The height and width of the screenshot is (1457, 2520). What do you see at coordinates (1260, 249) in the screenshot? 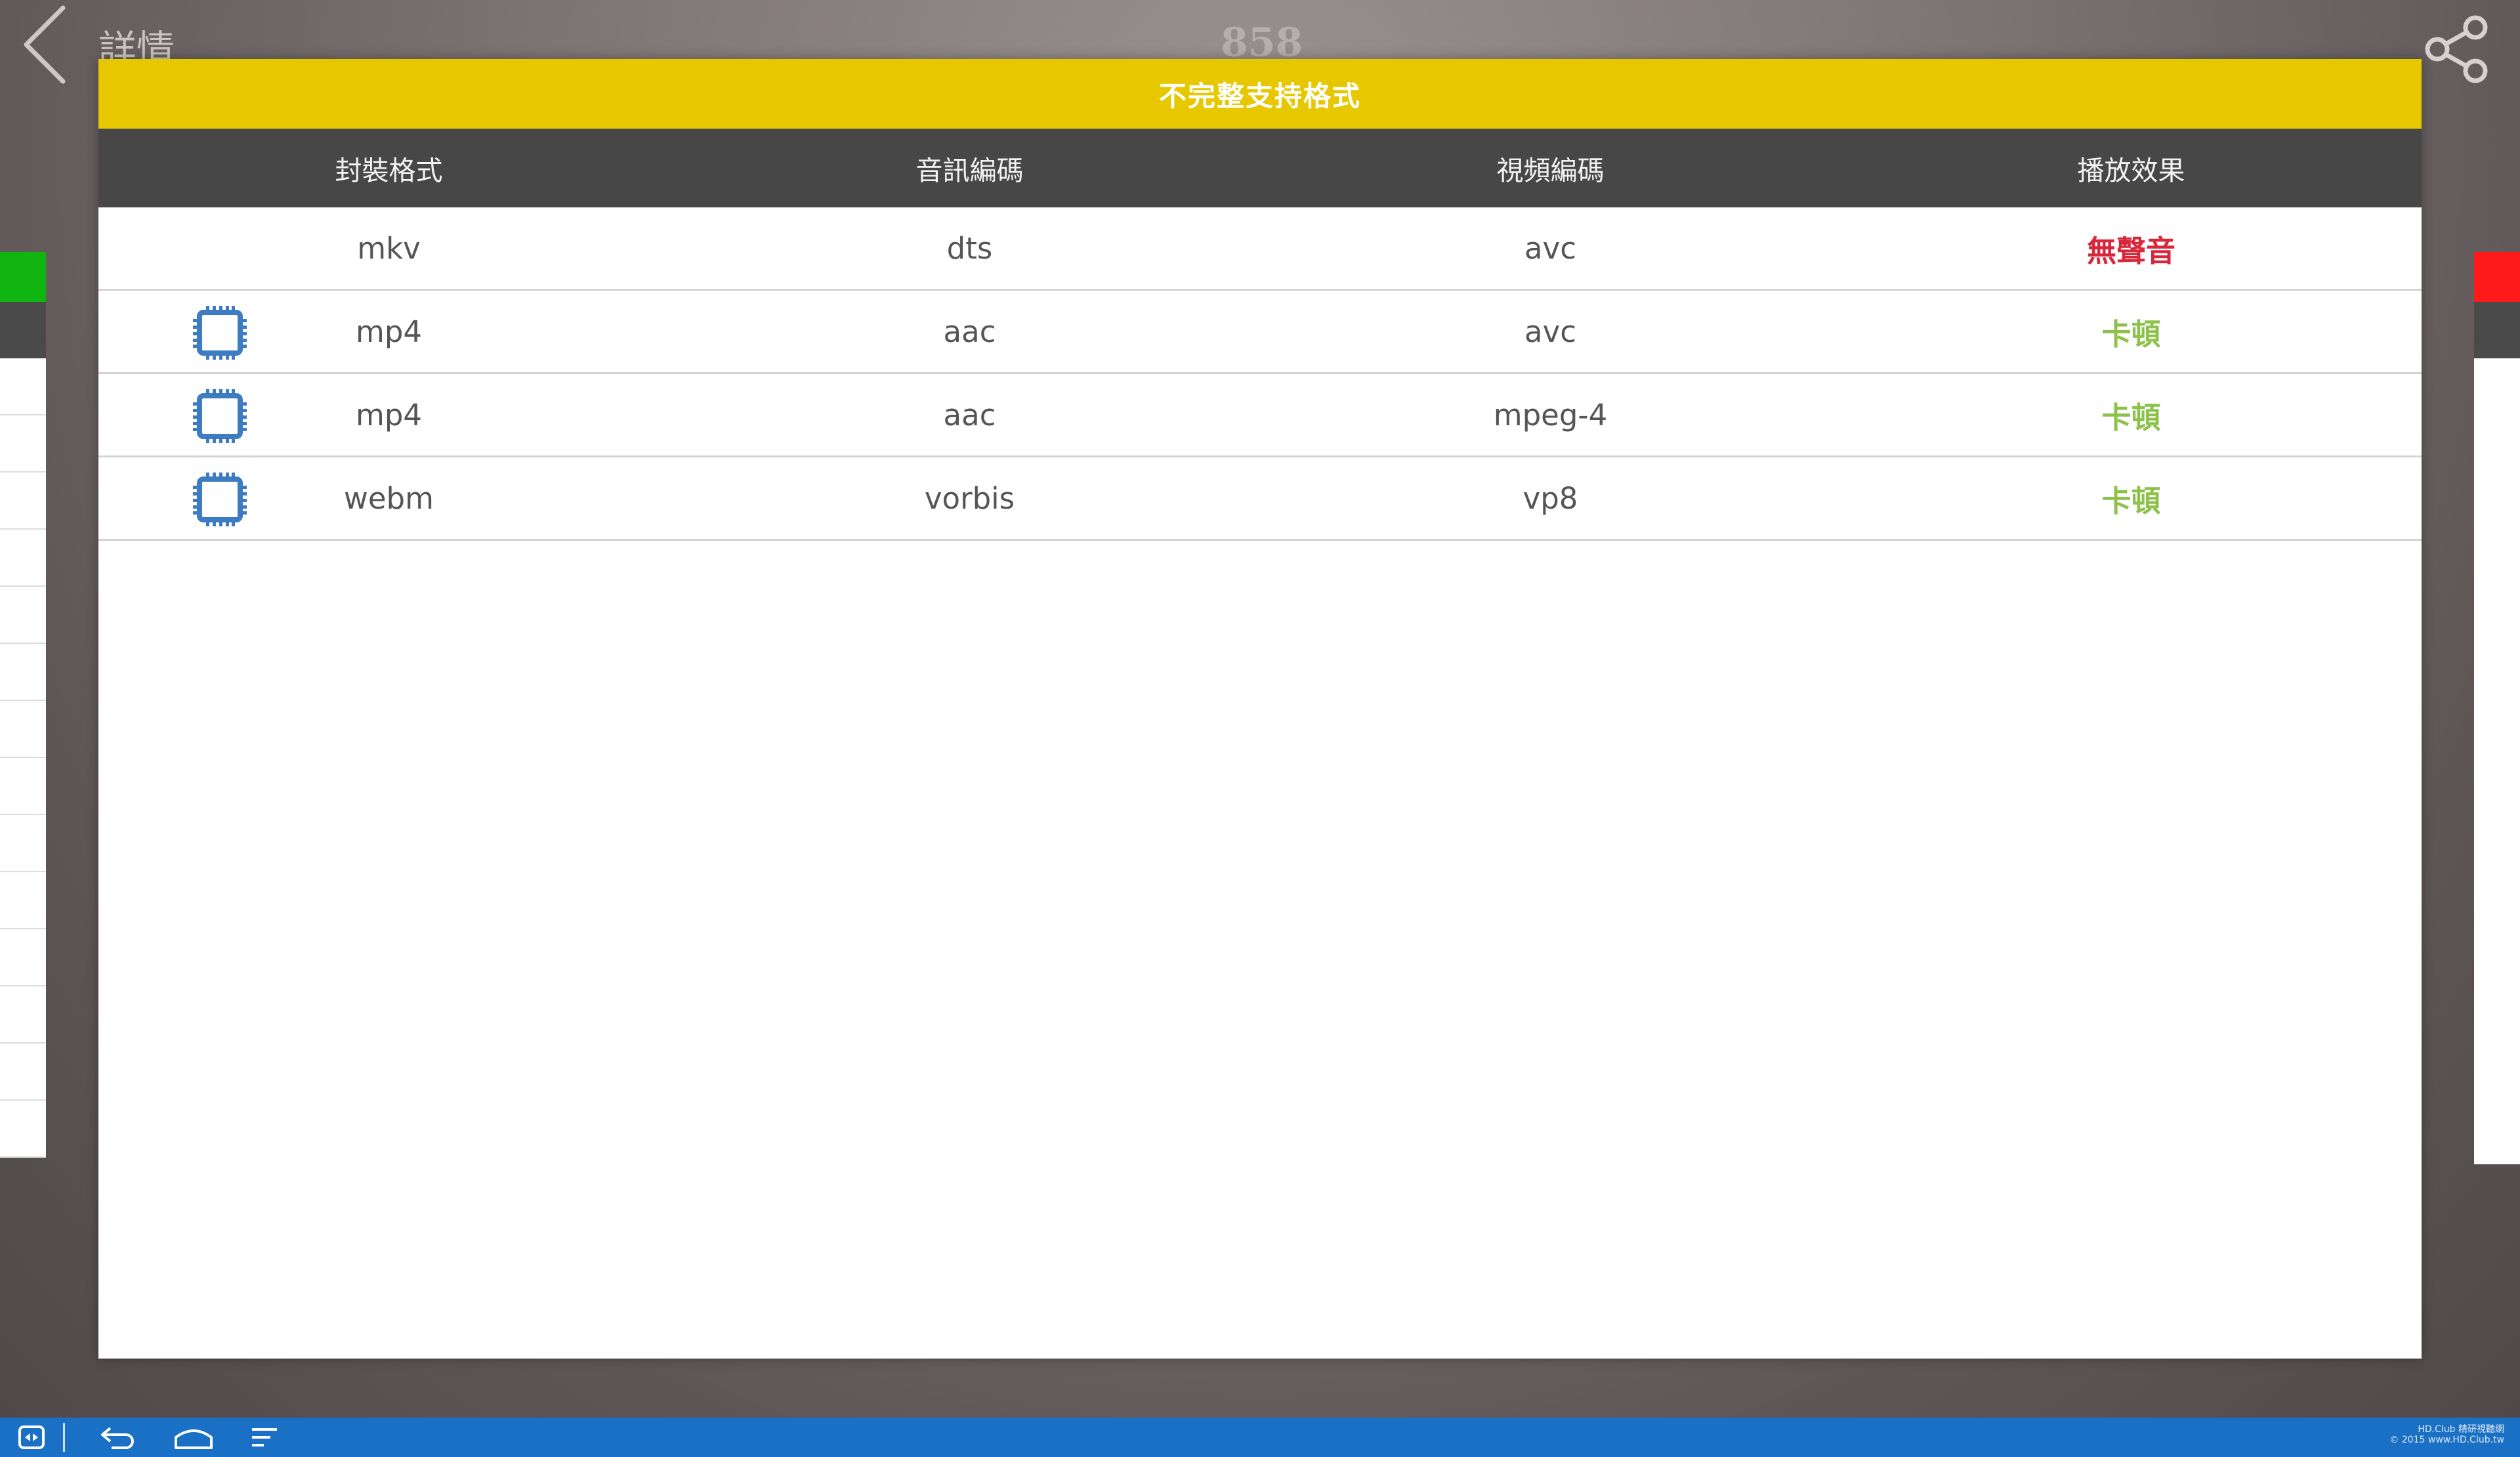
I see `table-row: mkv dts avc 無聲音` at bounding box center [1260, 249].